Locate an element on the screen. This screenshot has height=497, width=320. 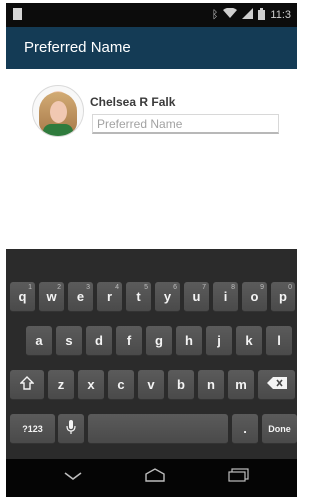
wifi-icon is located at coordinates (230, 14).